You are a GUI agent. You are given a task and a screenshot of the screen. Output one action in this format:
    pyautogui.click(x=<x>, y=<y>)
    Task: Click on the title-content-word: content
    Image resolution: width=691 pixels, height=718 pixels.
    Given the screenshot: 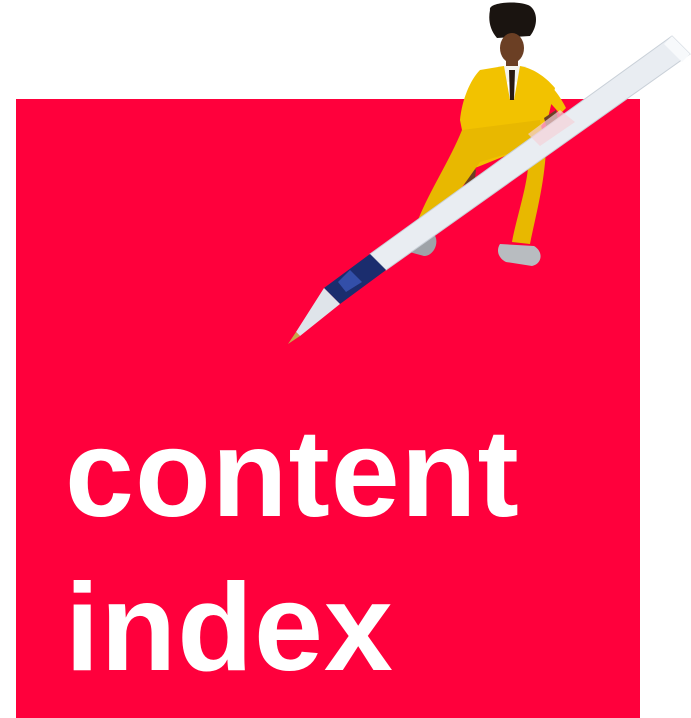 What is the action you would take?
    pyautogui.click(x=292, y=474)
    